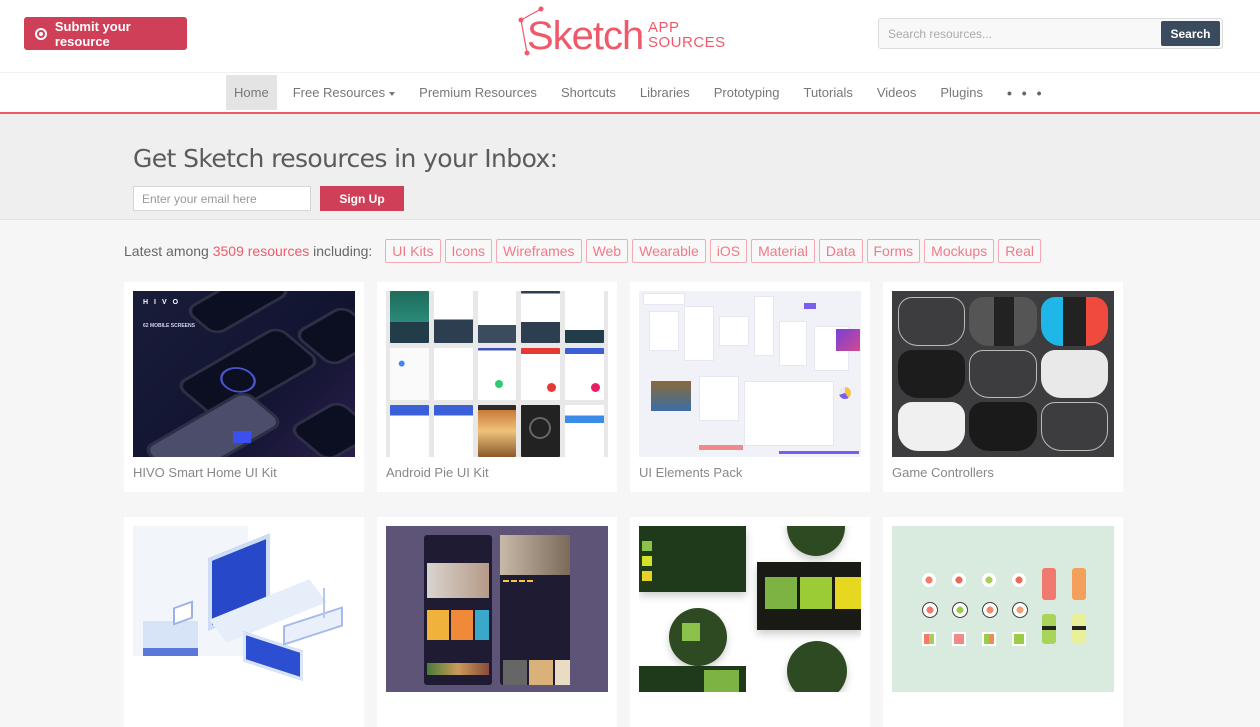  Describe the element at coordinates (959, 251) in the screenshot. I see `tag-mockups: Mockups` at that location.